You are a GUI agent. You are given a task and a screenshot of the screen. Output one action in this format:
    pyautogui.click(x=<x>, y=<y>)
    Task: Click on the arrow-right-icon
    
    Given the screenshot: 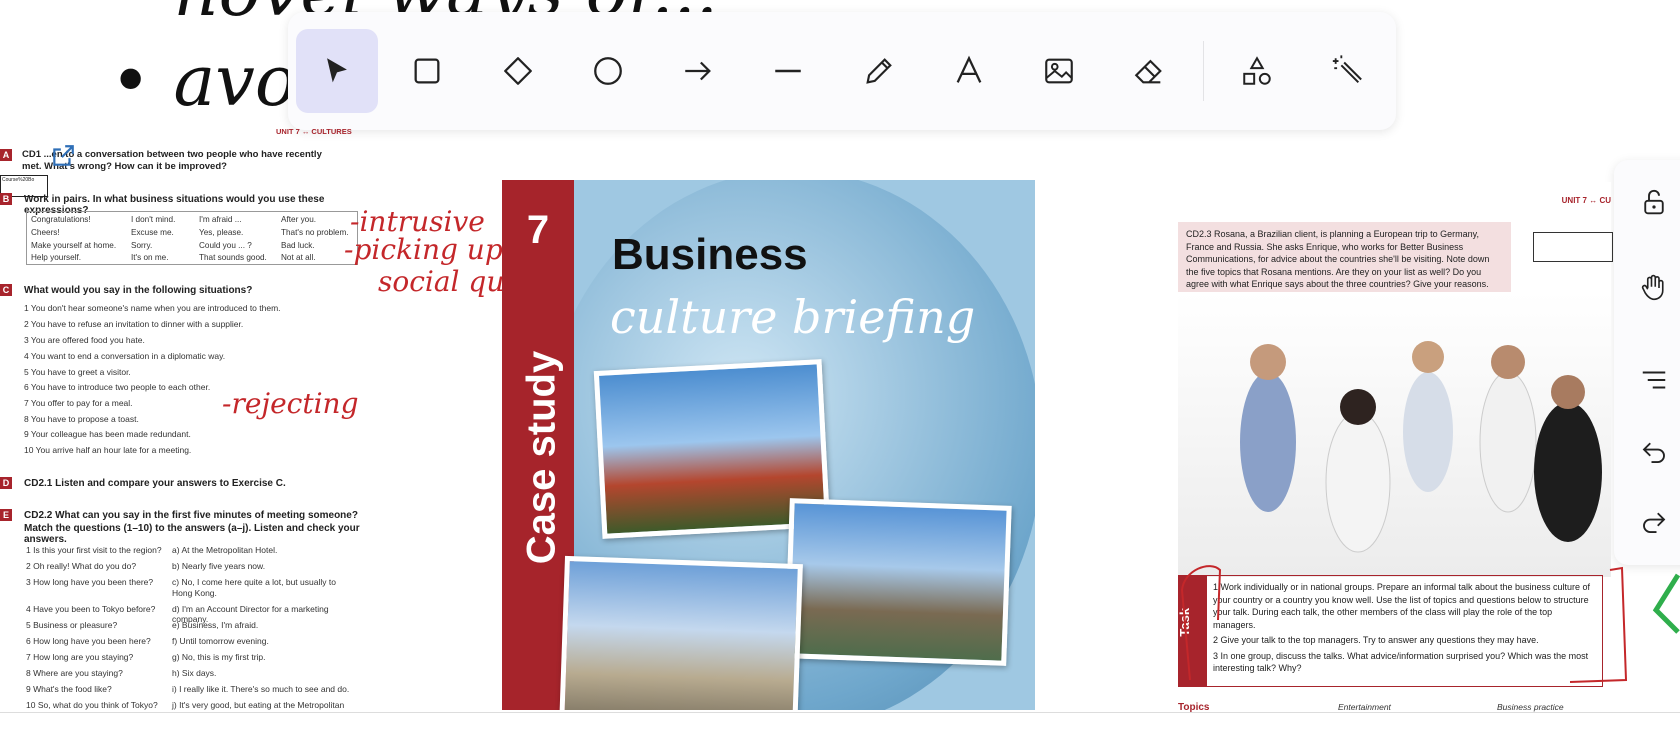 What is the action you would take?
    pyautogui.click(x=698, y=71)
    